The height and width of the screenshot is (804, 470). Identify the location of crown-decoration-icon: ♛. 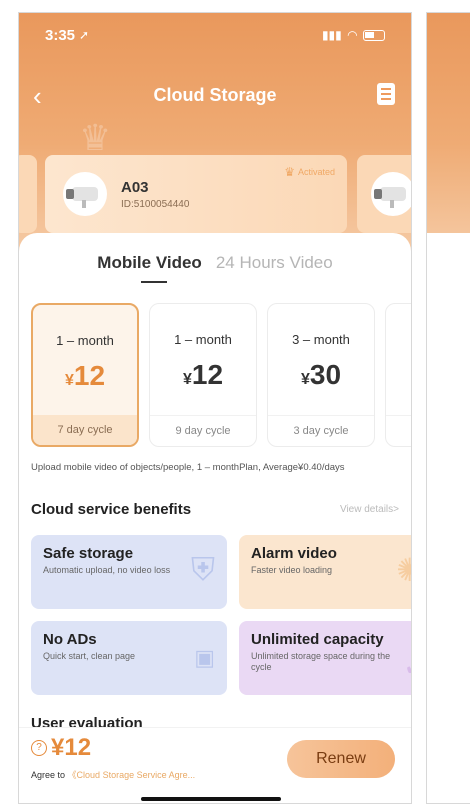
(95, 137).